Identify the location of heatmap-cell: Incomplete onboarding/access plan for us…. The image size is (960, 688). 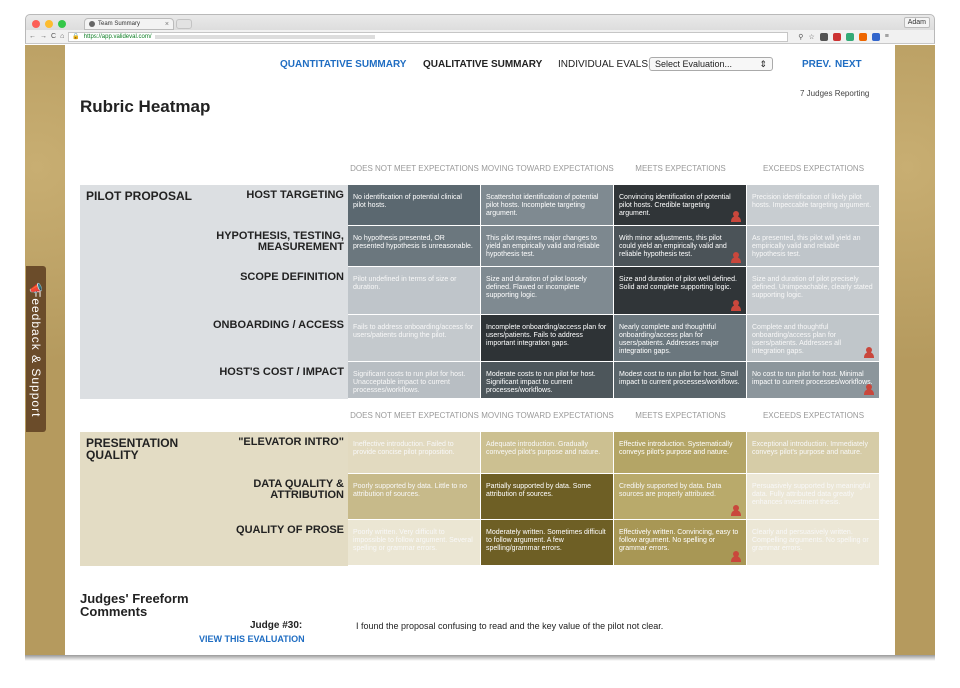
(547, 338).